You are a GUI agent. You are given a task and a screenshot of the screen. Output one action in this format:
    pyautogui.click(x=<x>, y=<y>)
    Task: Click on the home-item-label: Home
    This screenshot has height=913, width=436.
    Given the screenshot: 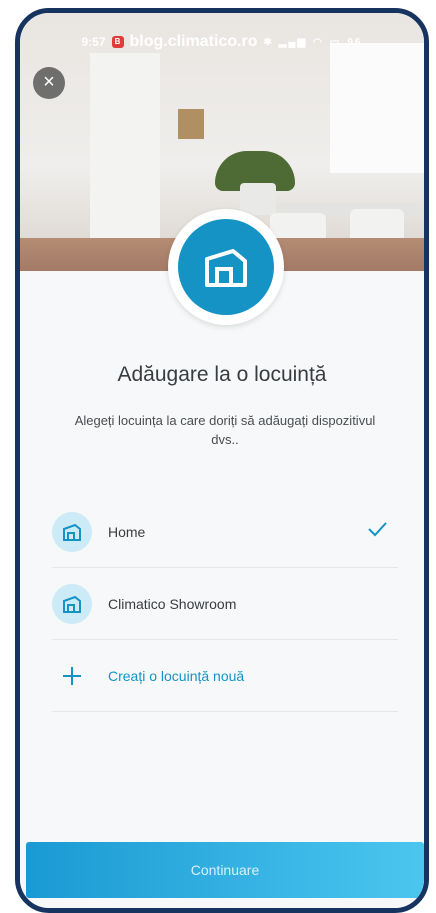 What is the action you would take?
    pyautogui.click(x=127, y=531)
    